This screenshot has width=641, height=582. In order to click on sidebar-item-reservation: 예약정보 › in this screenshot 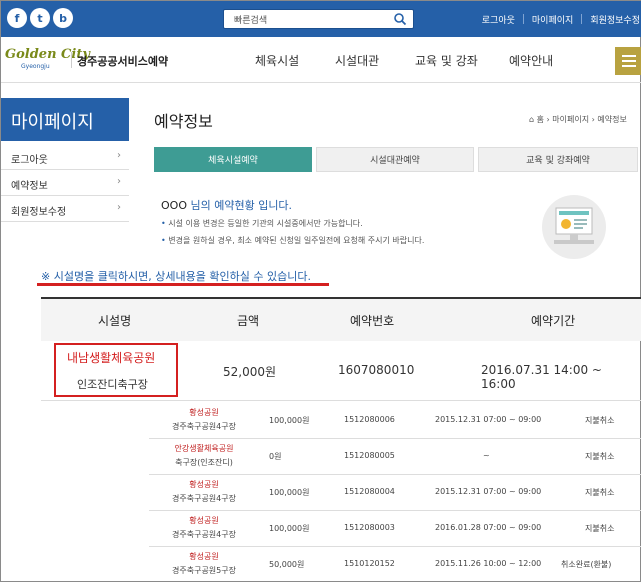, I will do `click(65, 183)`.